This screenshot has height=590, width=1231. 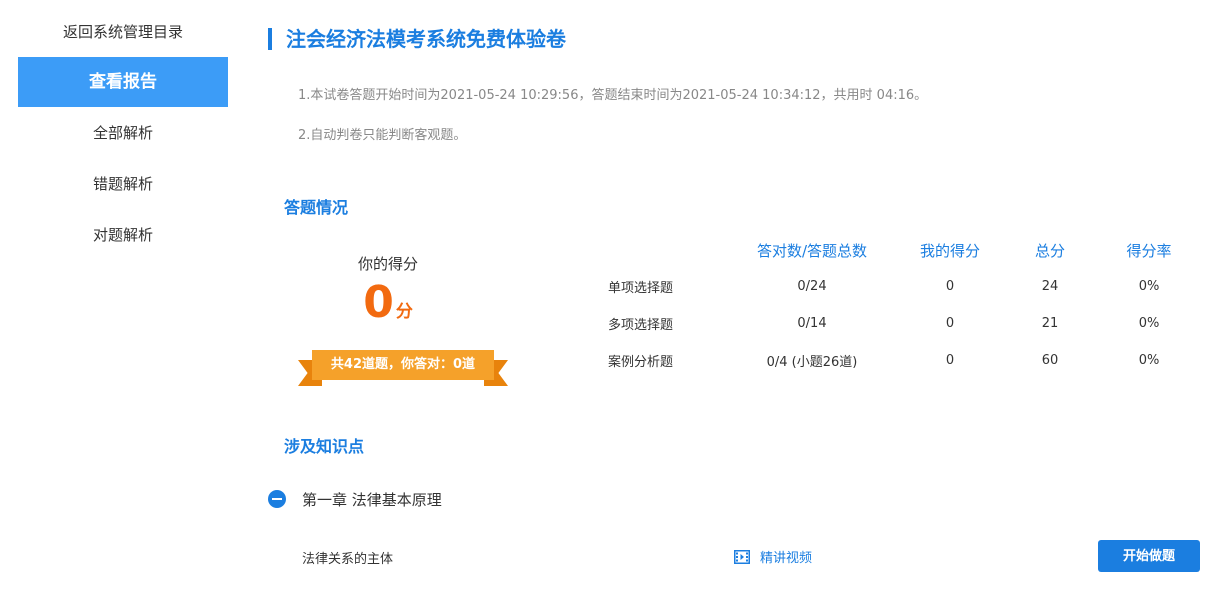 What do you see at coordinates (123, 32) in the screenshot?
I see `sidebar-item-back-to-catalog: 返回系统管理目录` at bounding box center [123, 32].